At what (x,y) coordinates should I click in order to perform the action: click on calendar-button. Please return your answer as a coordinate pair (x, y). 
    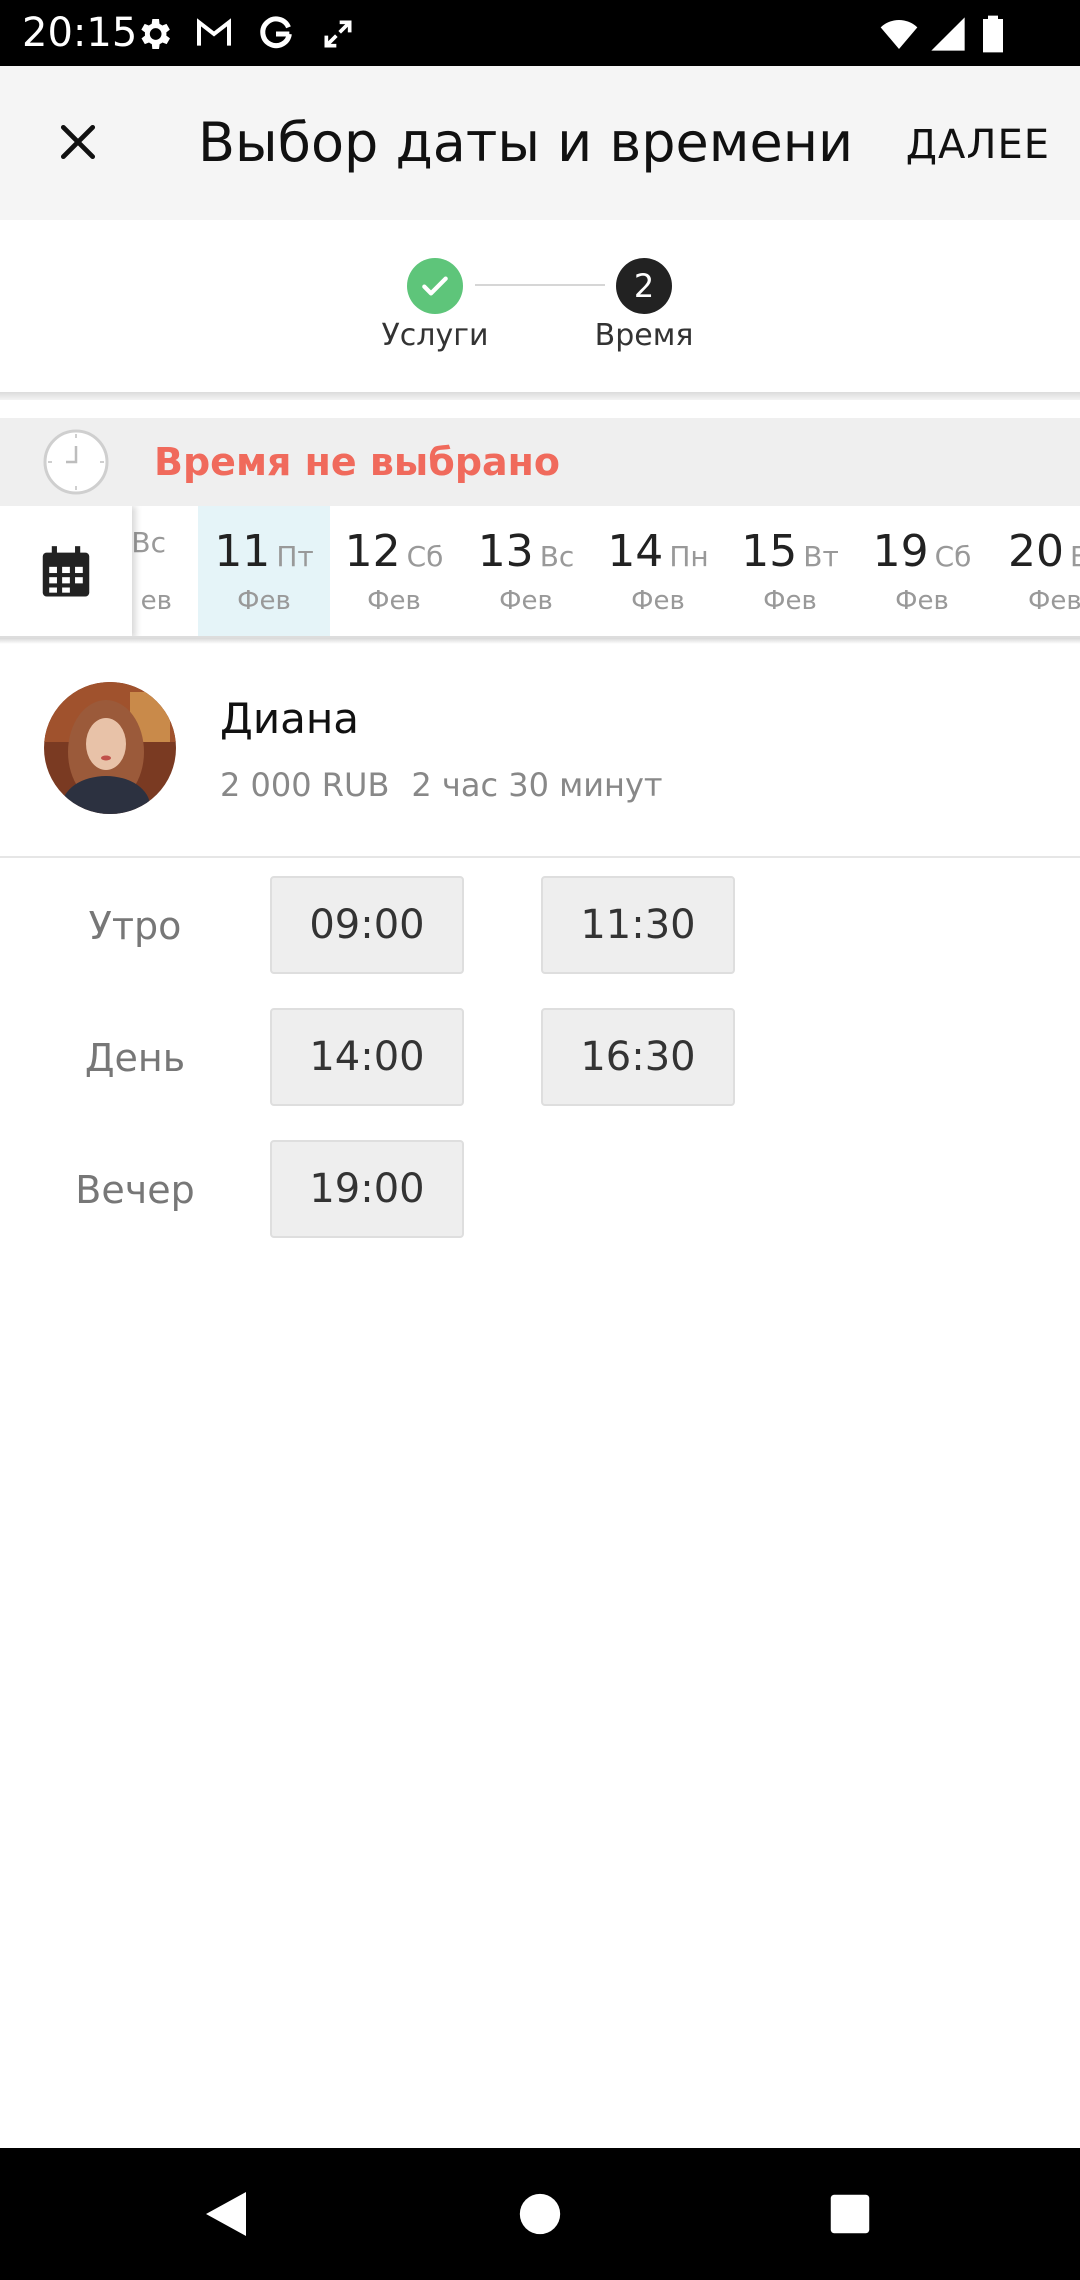
    Looking at the image, I should click on (66, 571).